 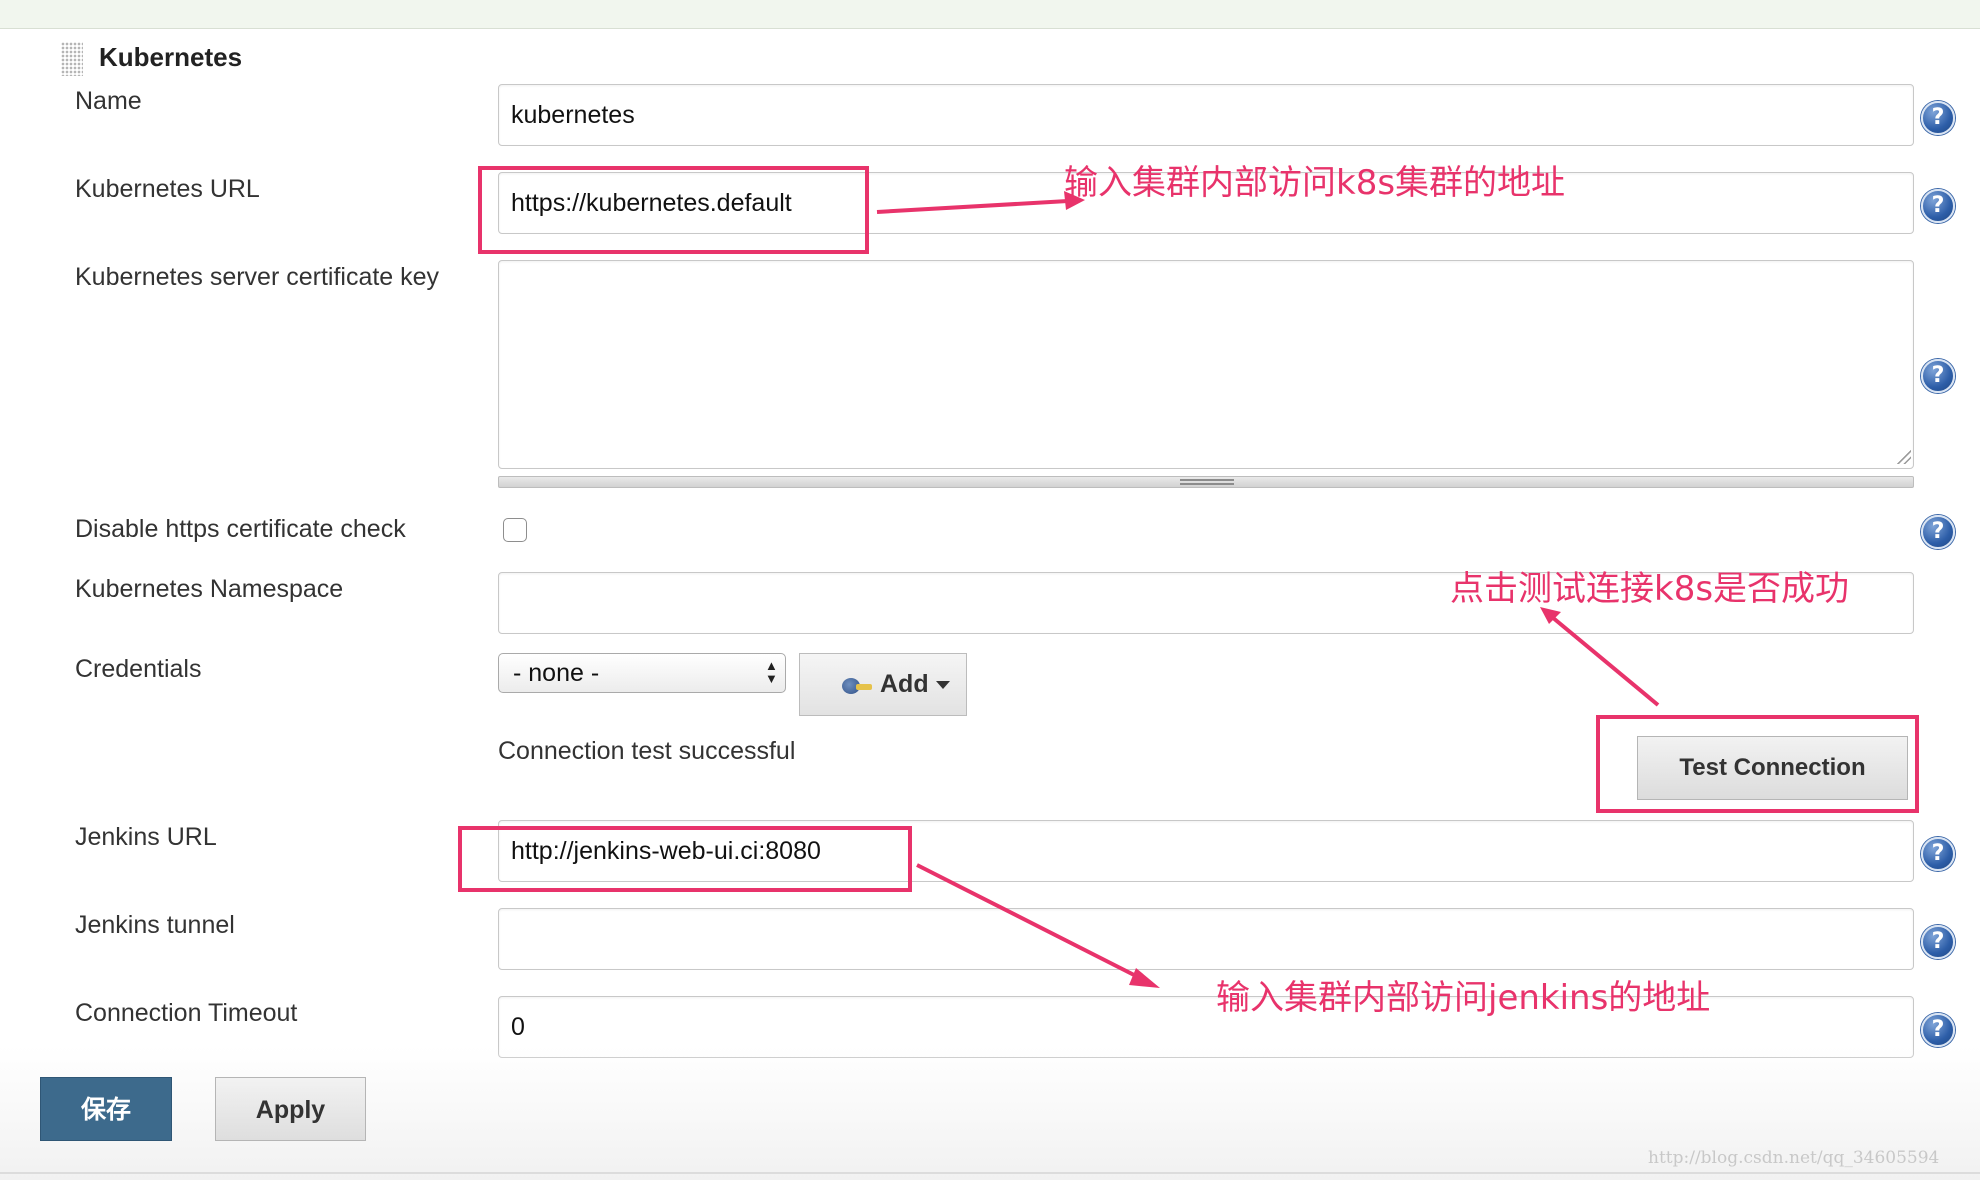 What do you see at coordinates (1206, 939) in the screenshot?
I see `jenkins-tunnel-input` at bounding box center [1206, 939].